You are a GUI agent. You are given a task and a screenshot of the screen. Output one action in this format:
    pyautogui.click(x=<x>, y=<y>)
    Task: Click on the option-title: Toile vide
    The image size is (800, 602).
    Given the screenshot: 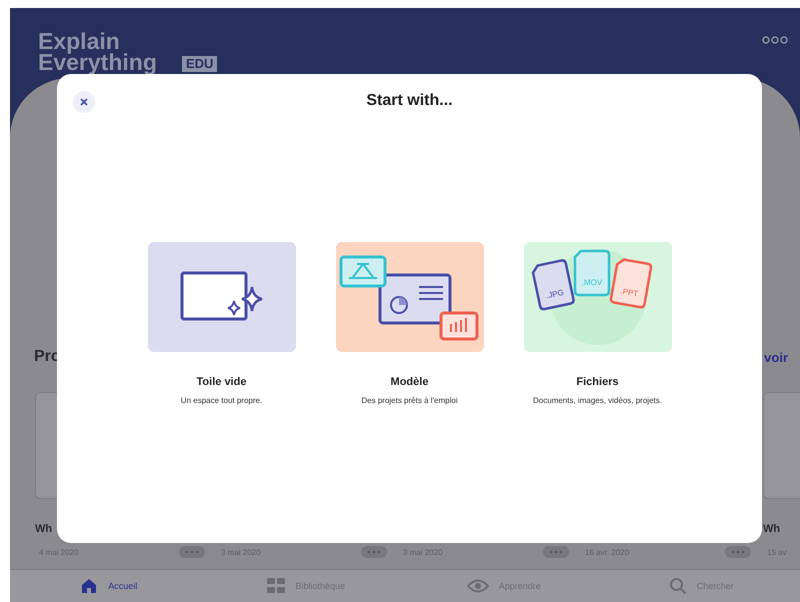 What is the action you would take?
    pyautogui.click(x=221, y=382)
    